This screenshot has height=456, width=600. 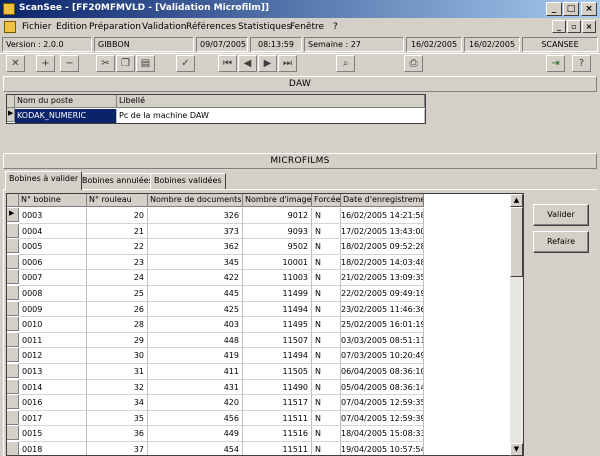 What do you see at coordinates (382, 325) in the screenshot?
I see `table-cell: 25/02/2005 16:01:19` at bounding box center [382, 325].